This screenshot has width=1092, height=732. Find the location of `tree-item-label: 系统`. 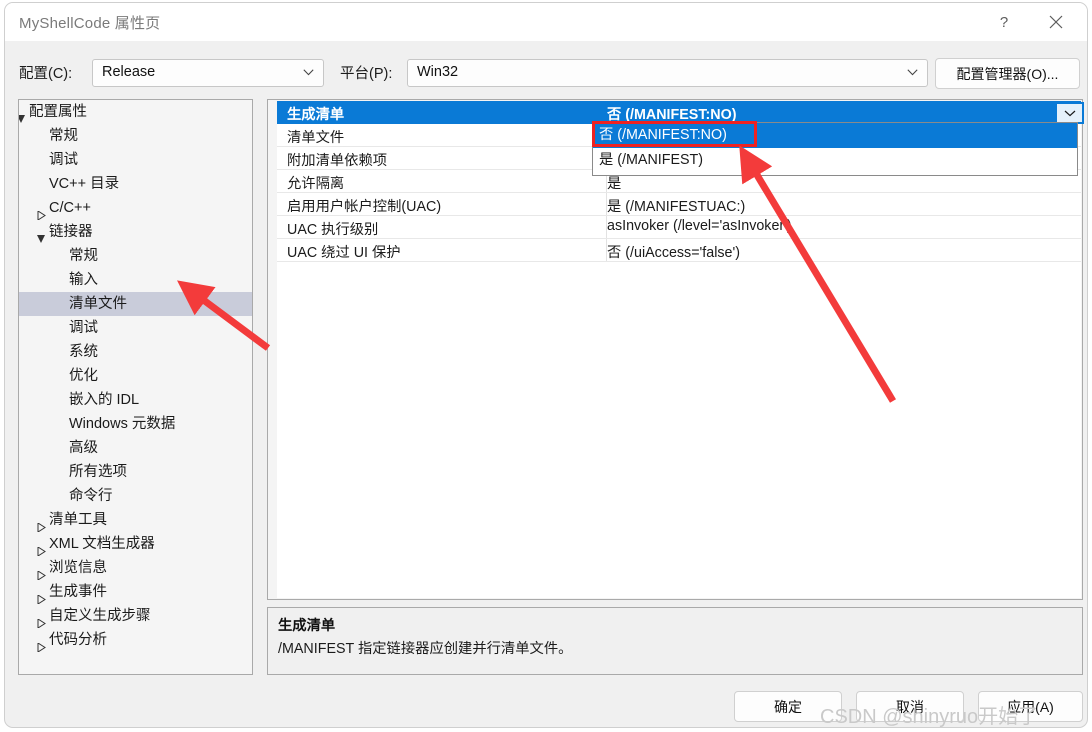

tree-item-label: 系统 is located at coordinates (83, 352).